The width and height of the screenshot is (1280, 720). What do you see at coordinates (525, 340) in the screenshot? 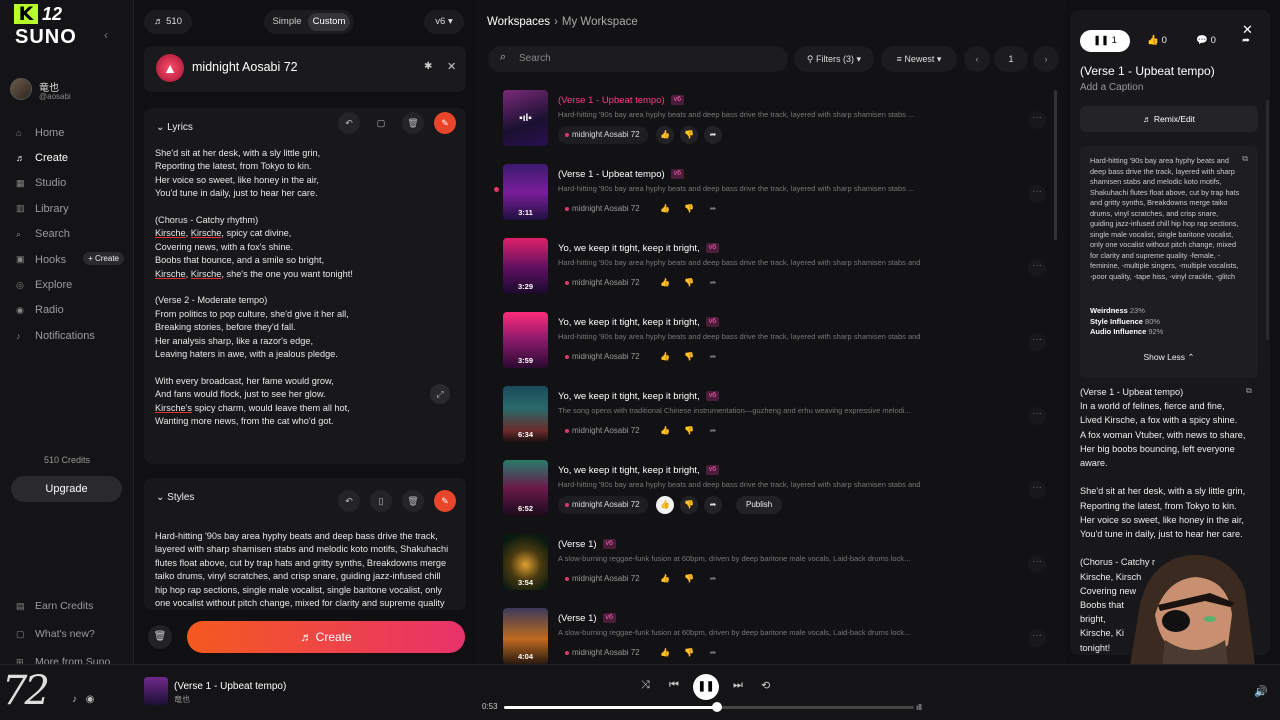
I see `song-thumbnail: 3:59` at bounding box center [525, 340].